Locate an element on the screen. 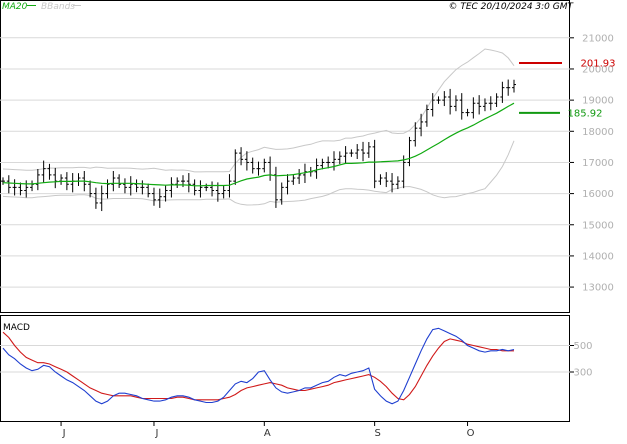 The width and height of the screenshot is (627, 444). x-tick-label: S is located at coordinates (377, 433).